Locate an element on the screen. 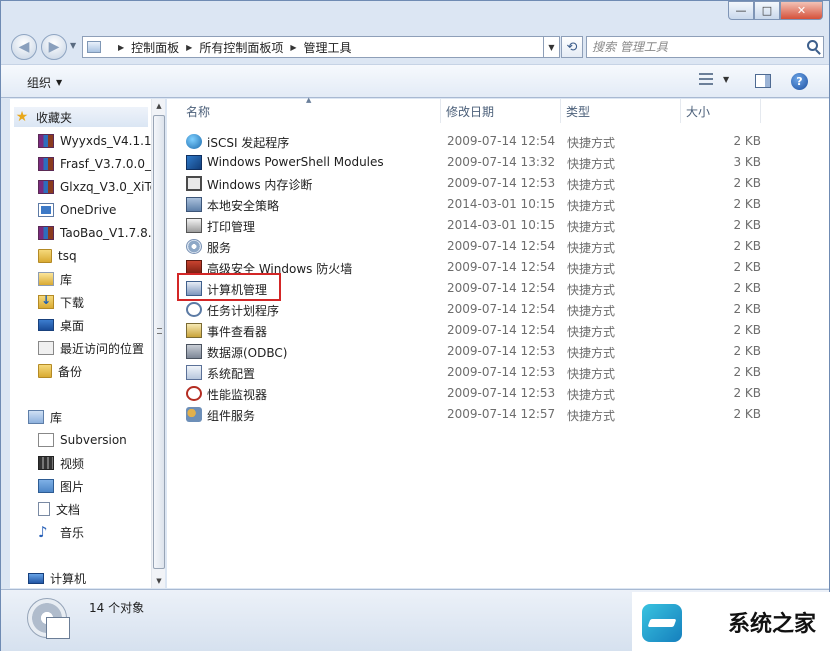 The height and width of the screenshot is (651, 830). sidebar-item-documents: 文档 is located at coordinates (59, 509).